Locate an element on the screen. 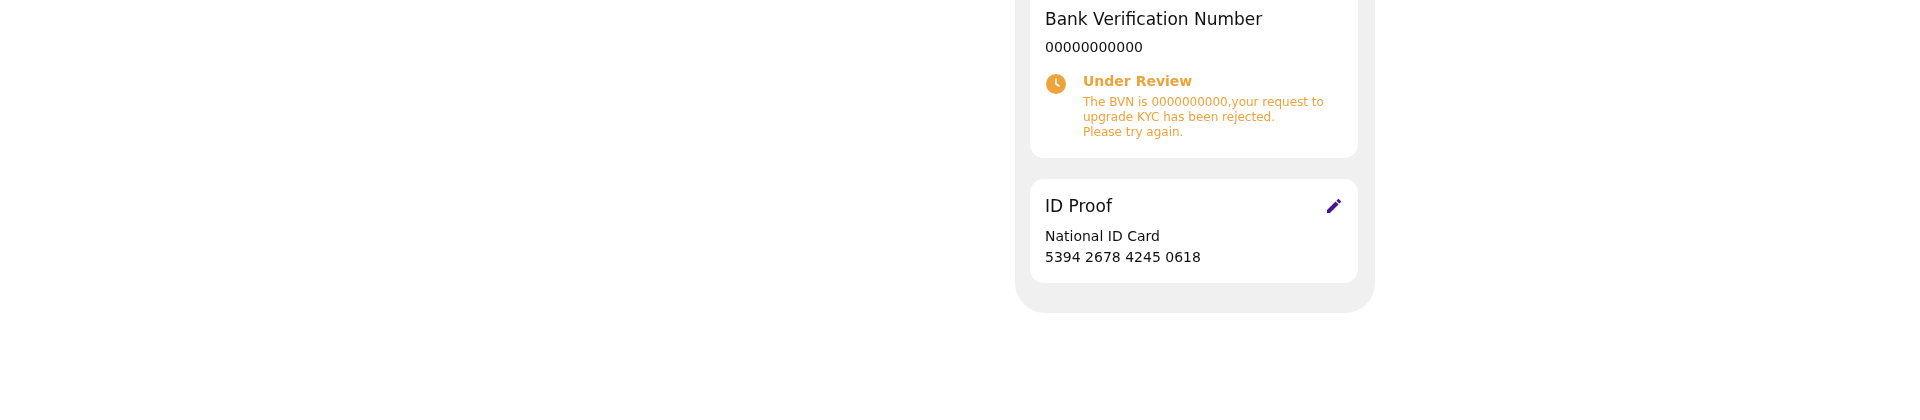 This screenshot has width=1920, height=420. bvn-value: 00000000000 is located at coordinates (1094, 47).